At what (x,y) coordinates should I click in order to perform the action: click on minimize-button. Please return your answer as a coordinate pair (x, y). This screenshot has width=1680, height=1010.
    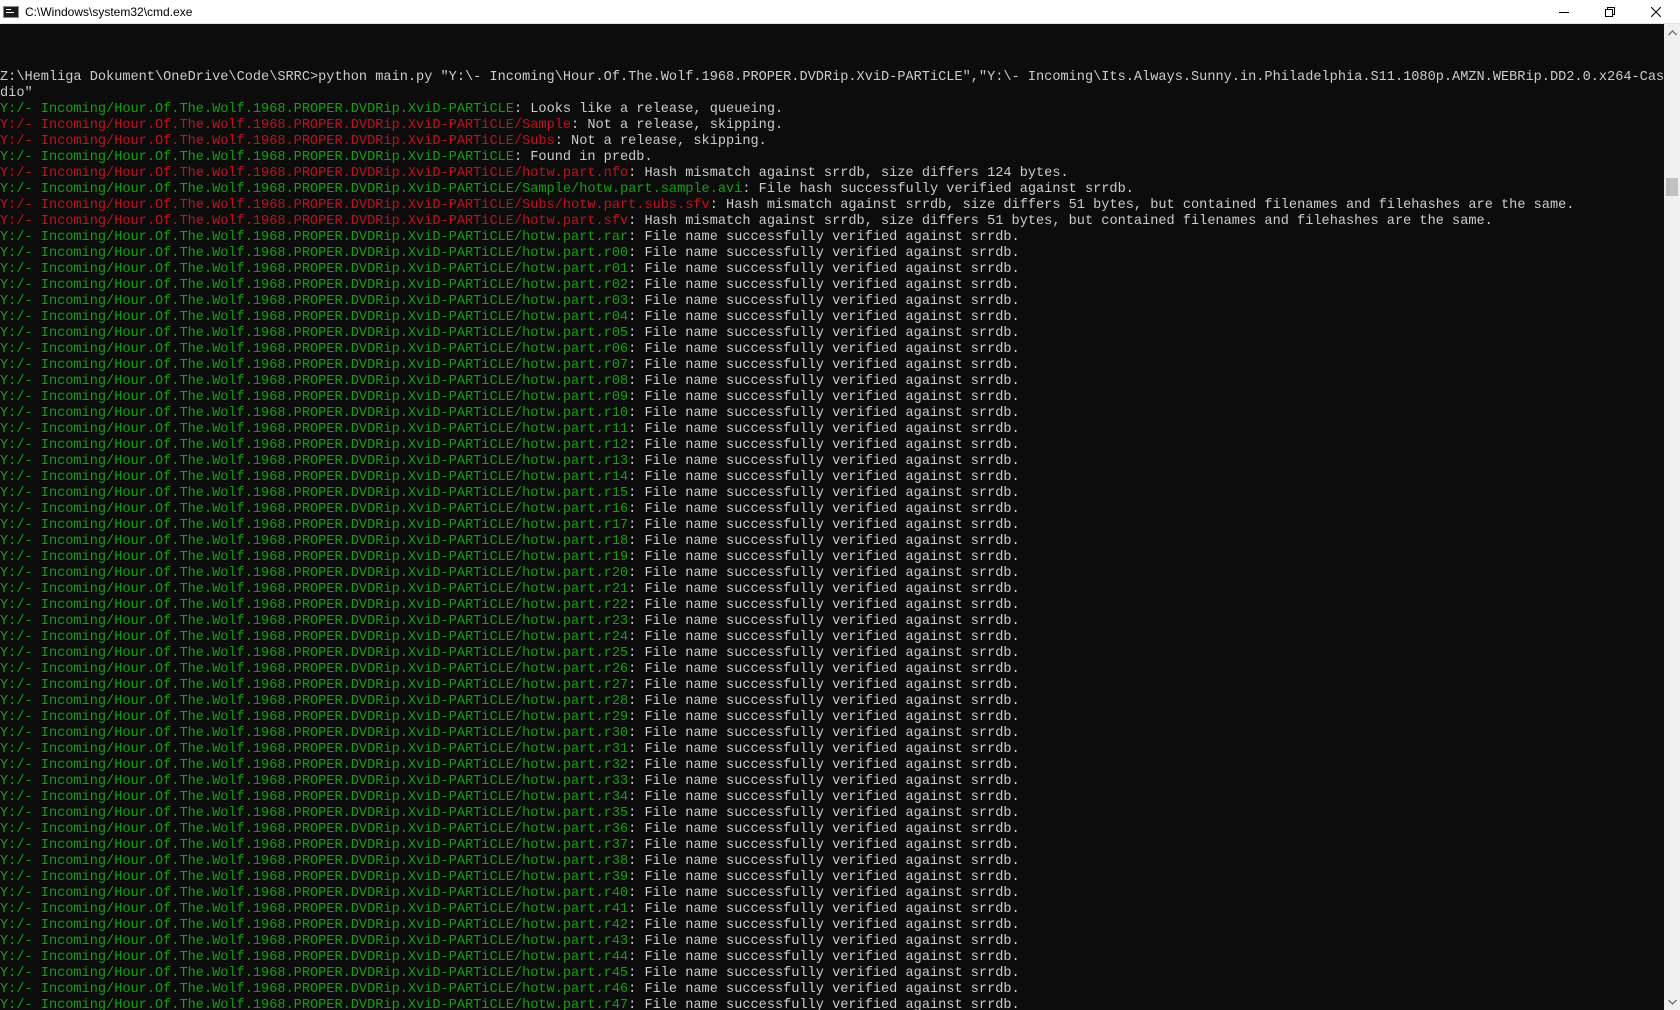
    Looking at the image, I should click on (1564, 11).